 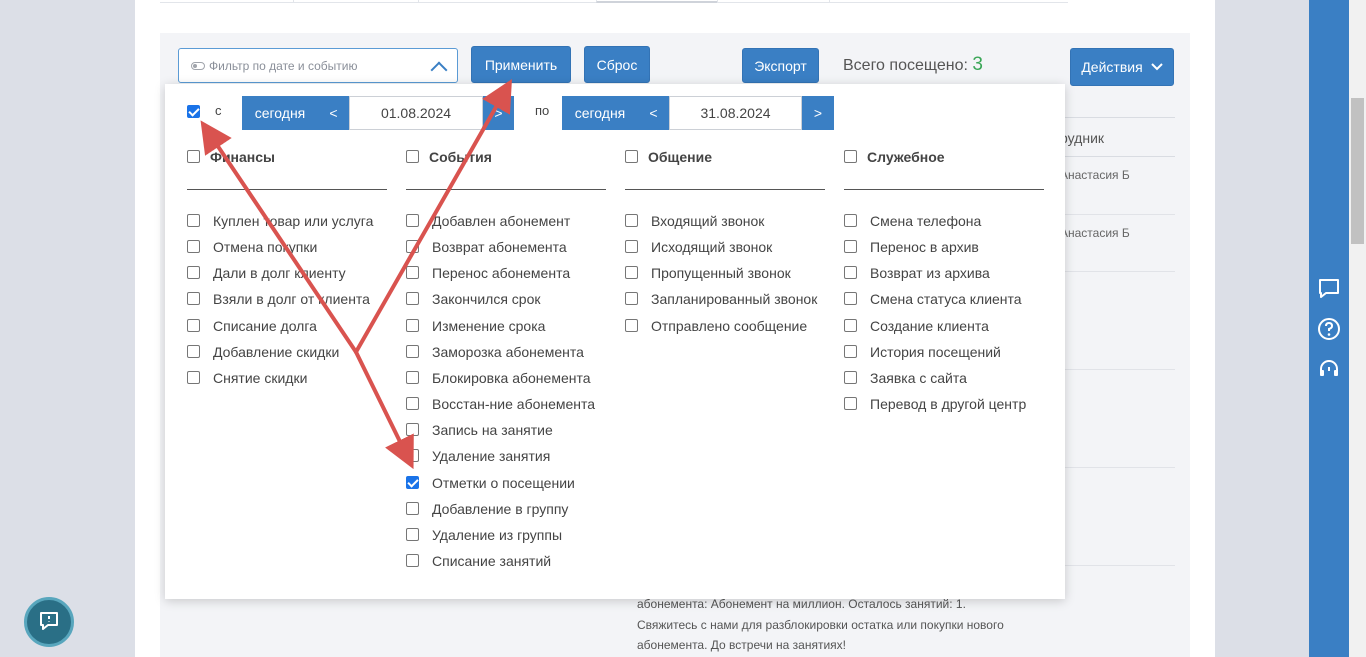 I want to click on event-label: Возврат абонемента, so click(x=499, y=247).